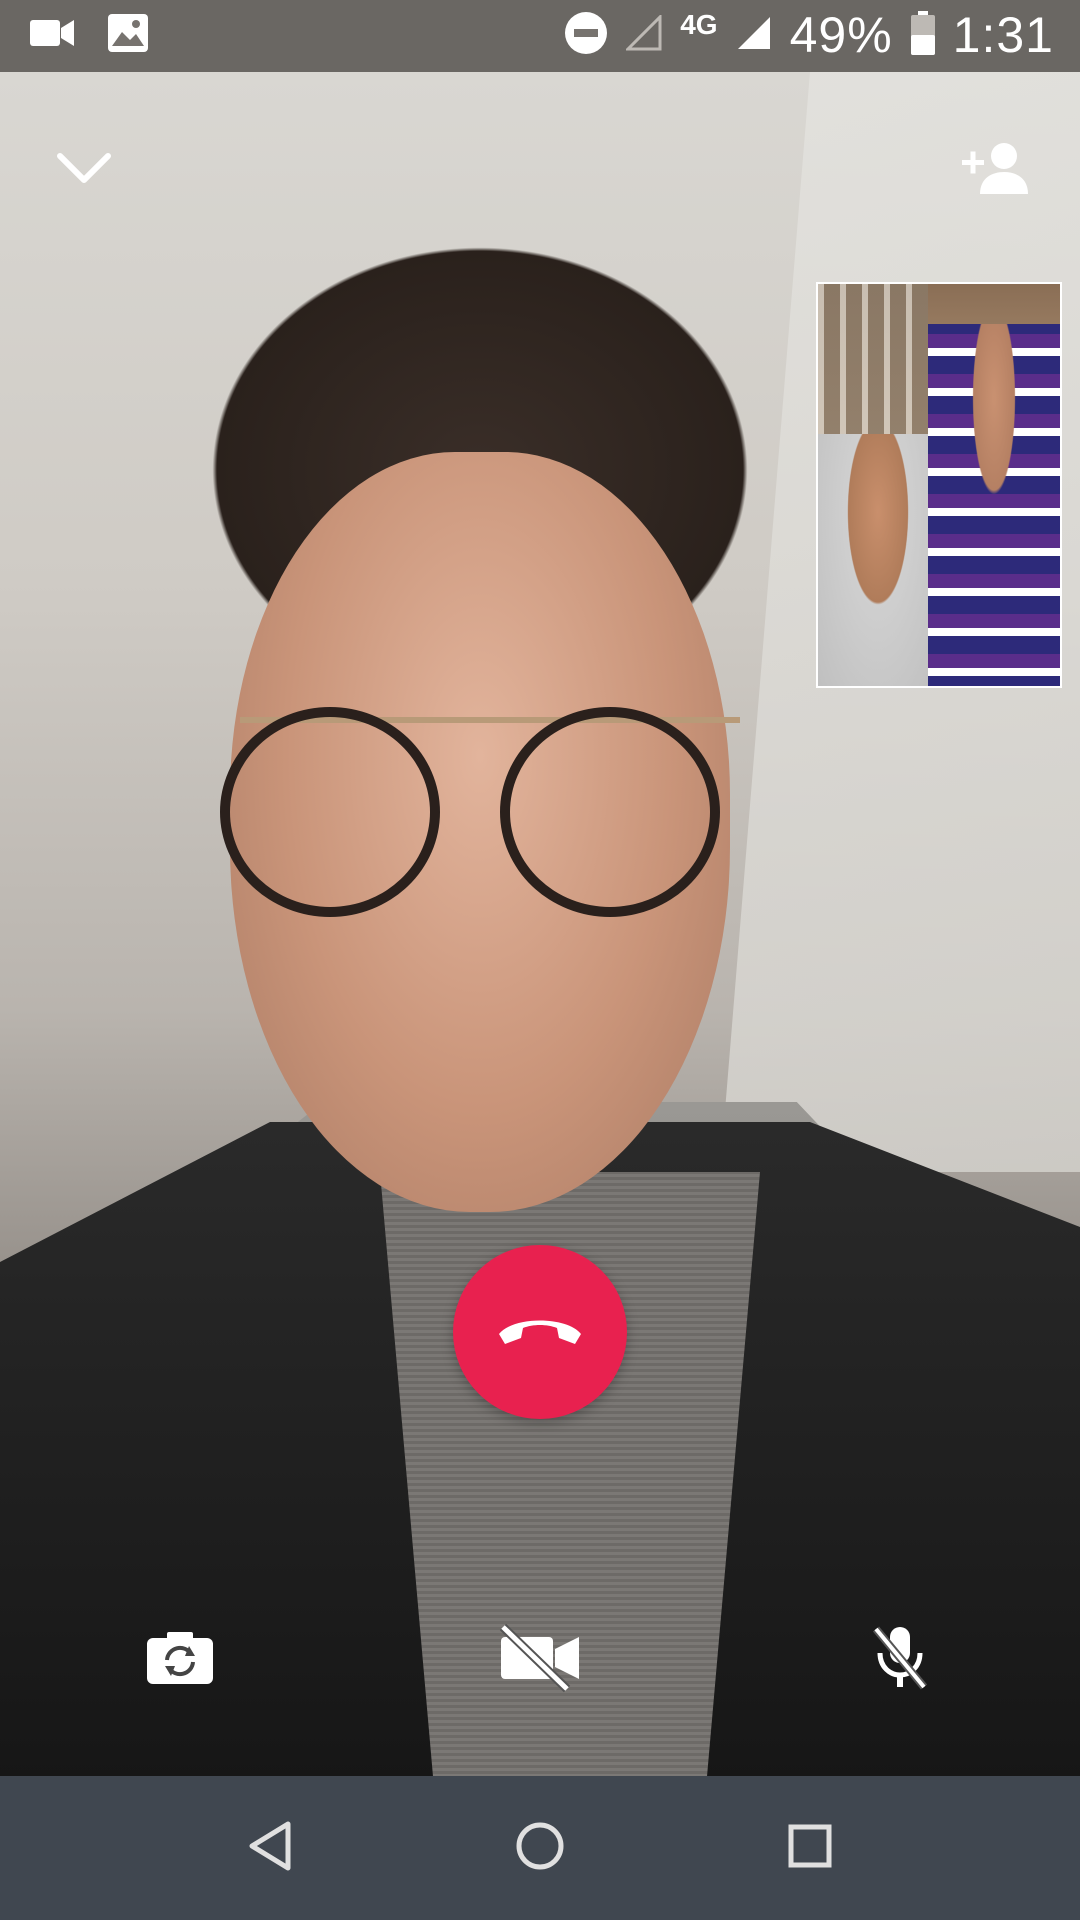  I want to click on video-camera-icon, so click(52, 35).